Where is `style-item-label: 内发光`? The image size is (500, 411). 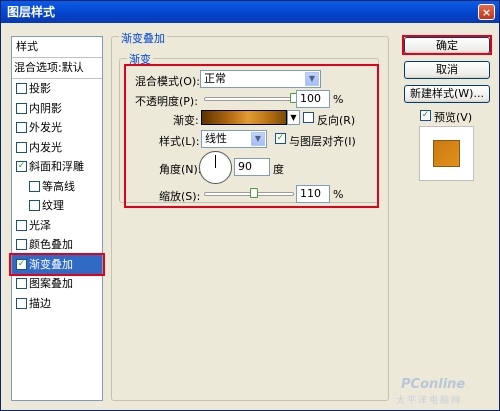 style-item-label: 内发光 is located at coordinates (45, 147).